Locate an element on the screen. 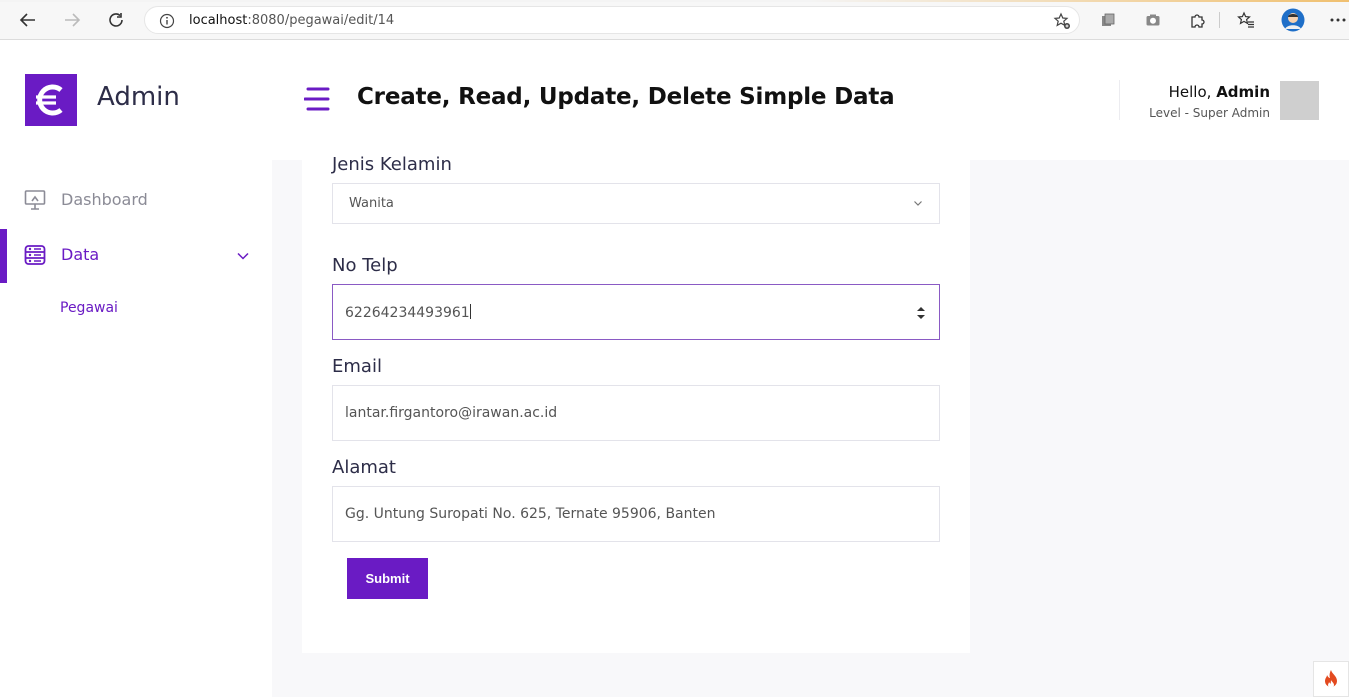 The width and height of the screenshot is (1349, 697). flame-icon is located at coordinates (1331, 679).